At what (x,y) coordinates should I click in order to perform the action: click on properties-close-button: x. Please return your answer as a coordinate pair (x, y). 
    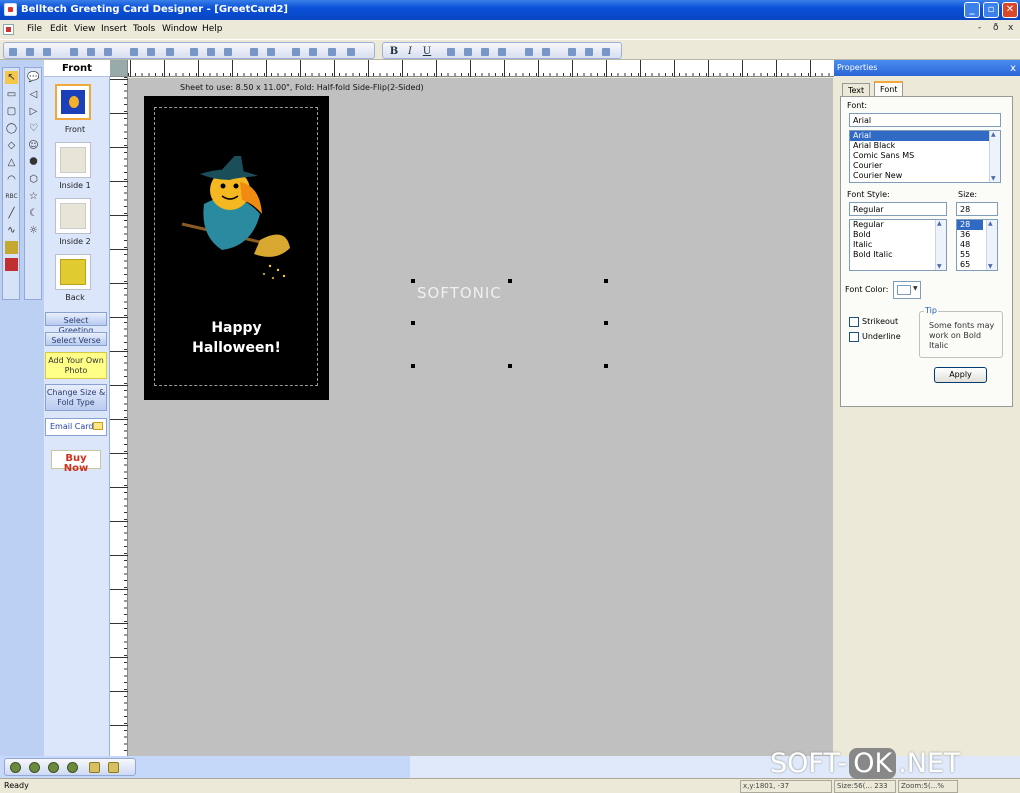
    Looking at the image, I should click on (1013, 69).